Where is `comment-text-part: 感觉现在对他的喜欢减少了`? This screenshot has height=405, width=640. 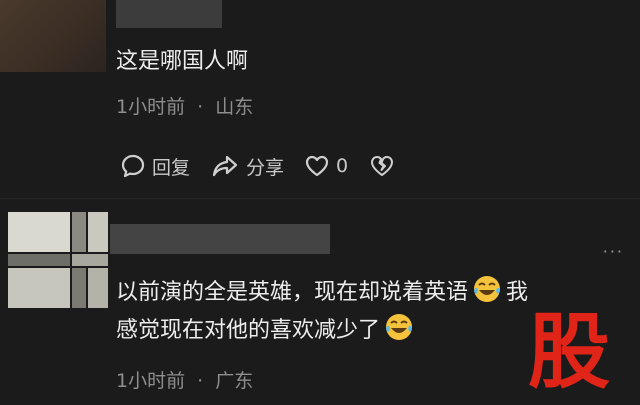
comment-text-part: 感觉现在对他的喜欢减少了 is located at coordinates (248, 330).